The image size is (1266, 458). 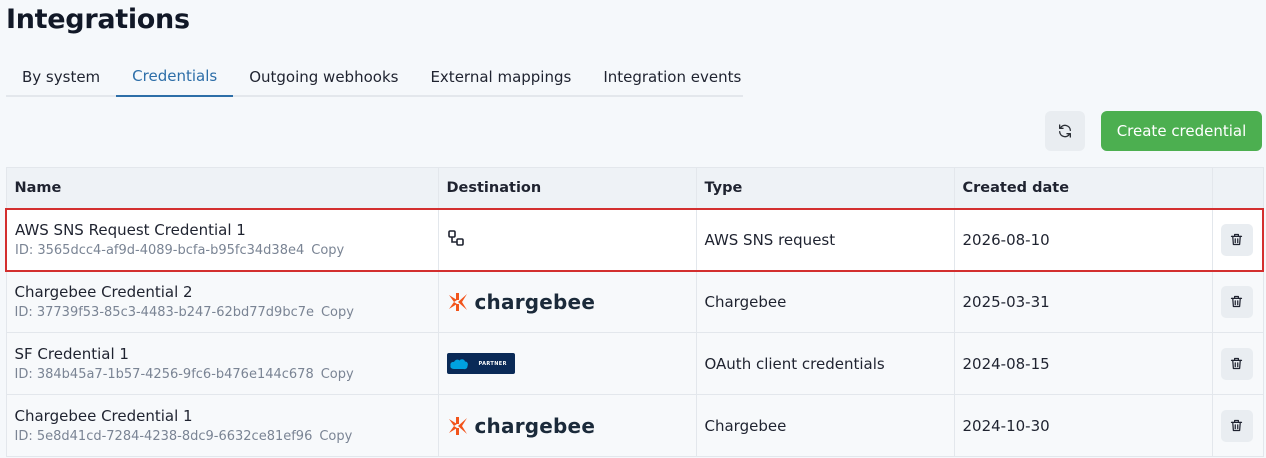 I want to click on column-header-type: Type, so click(x=825, y=188).